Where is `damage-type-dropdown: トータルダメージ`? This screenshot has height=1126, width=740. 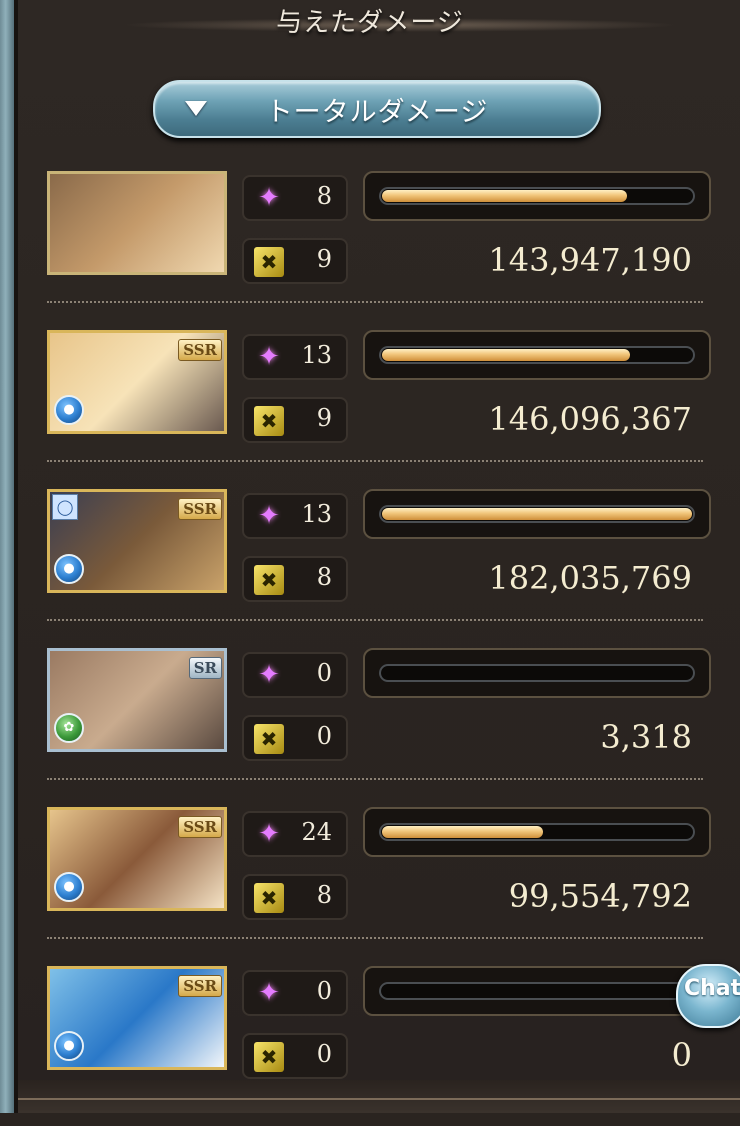 damage-type-dropdown: トータルダメージ is located at coordinates (377, 109).